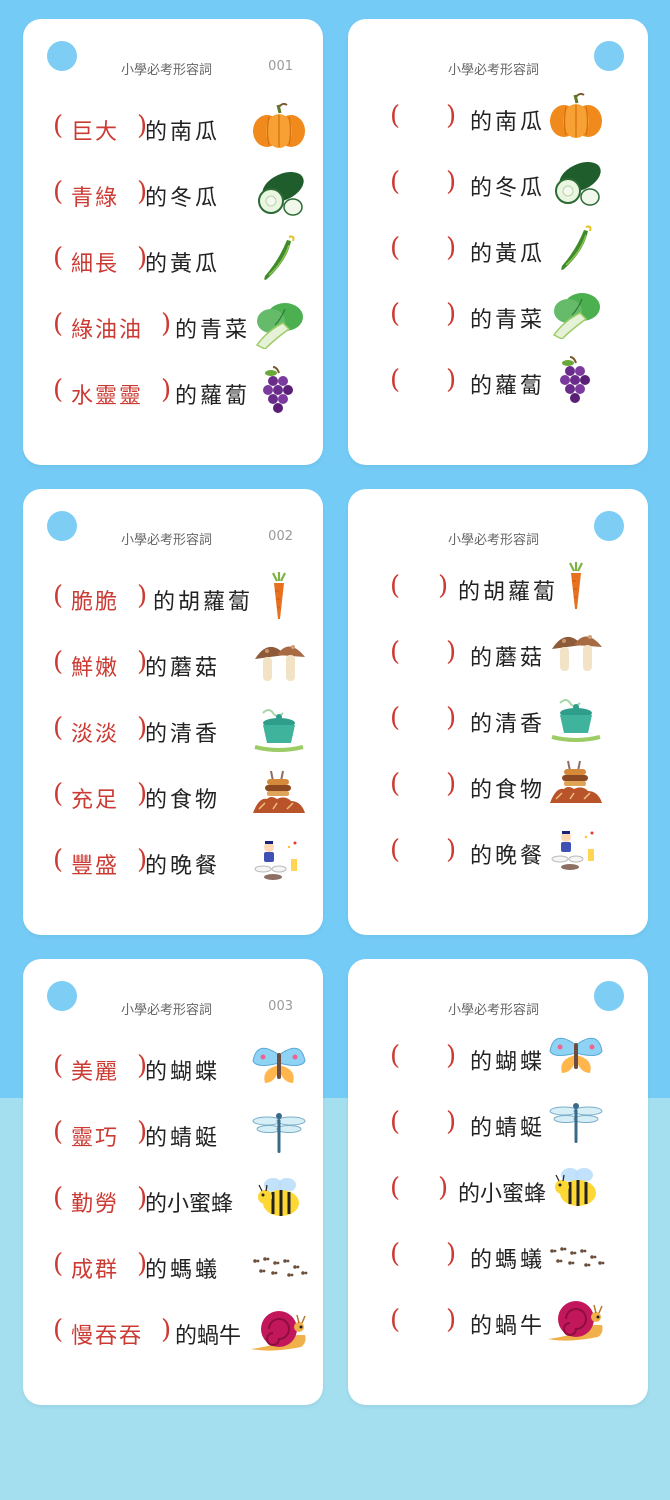 The image size is (670, 1500). I want to click on card-row: ( ) 的冬瓜, so click(520, 182).